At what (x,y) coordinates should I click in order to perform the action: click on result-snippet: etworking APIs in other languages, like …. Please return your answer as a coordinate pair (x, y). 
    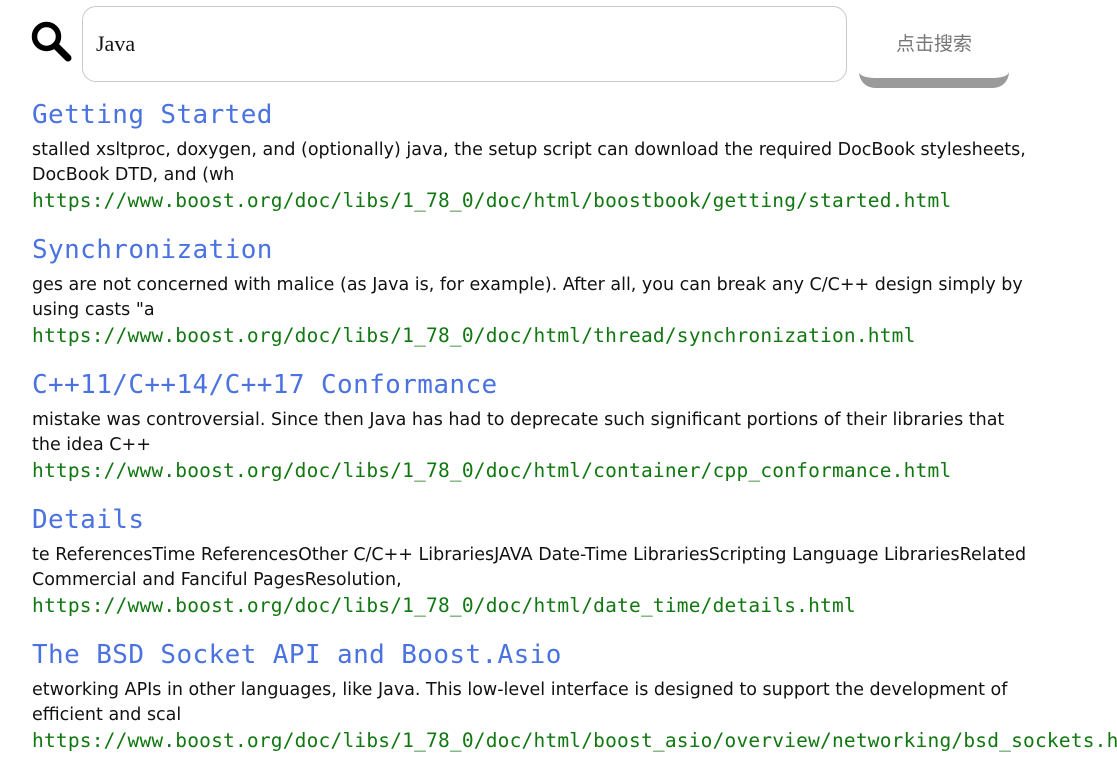
    Looking at the image, I should click on (520, 702).